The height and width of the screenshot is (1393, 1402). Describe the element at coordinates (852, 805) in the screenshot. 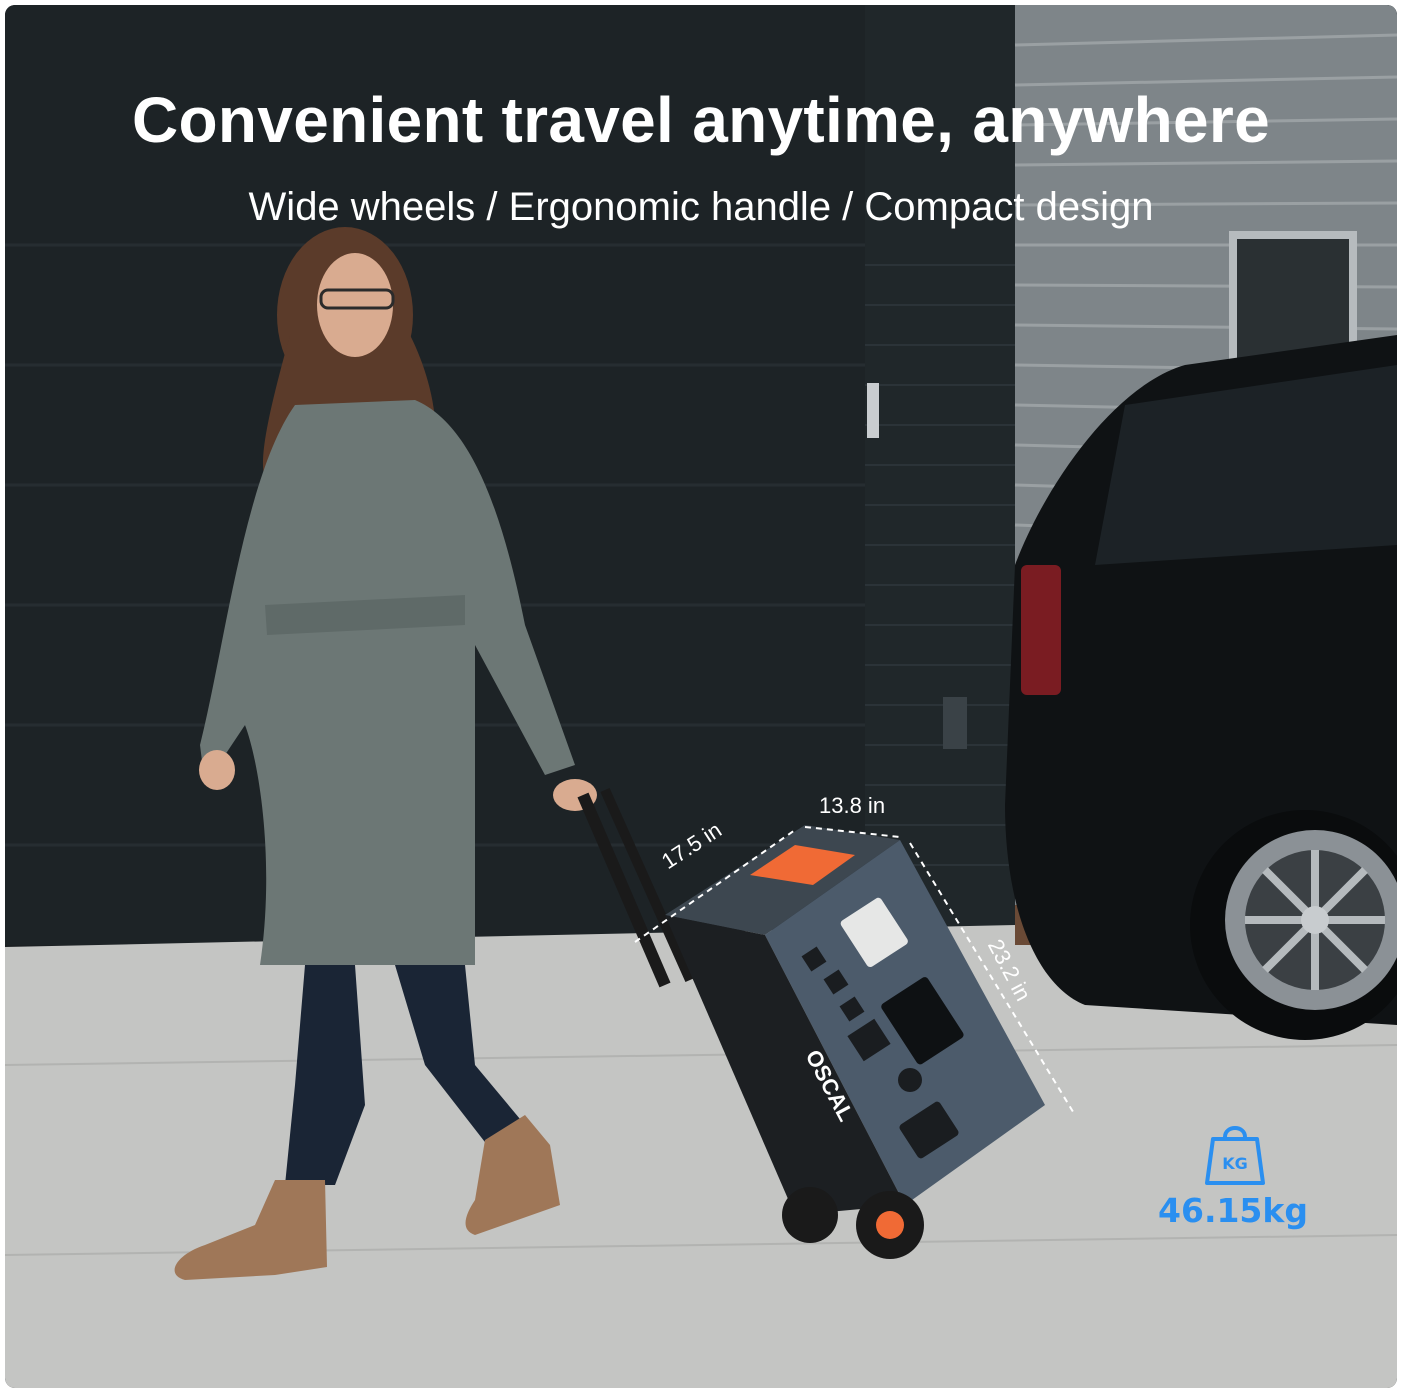

I see `dimension-width-label: 13.8 in` at that location.